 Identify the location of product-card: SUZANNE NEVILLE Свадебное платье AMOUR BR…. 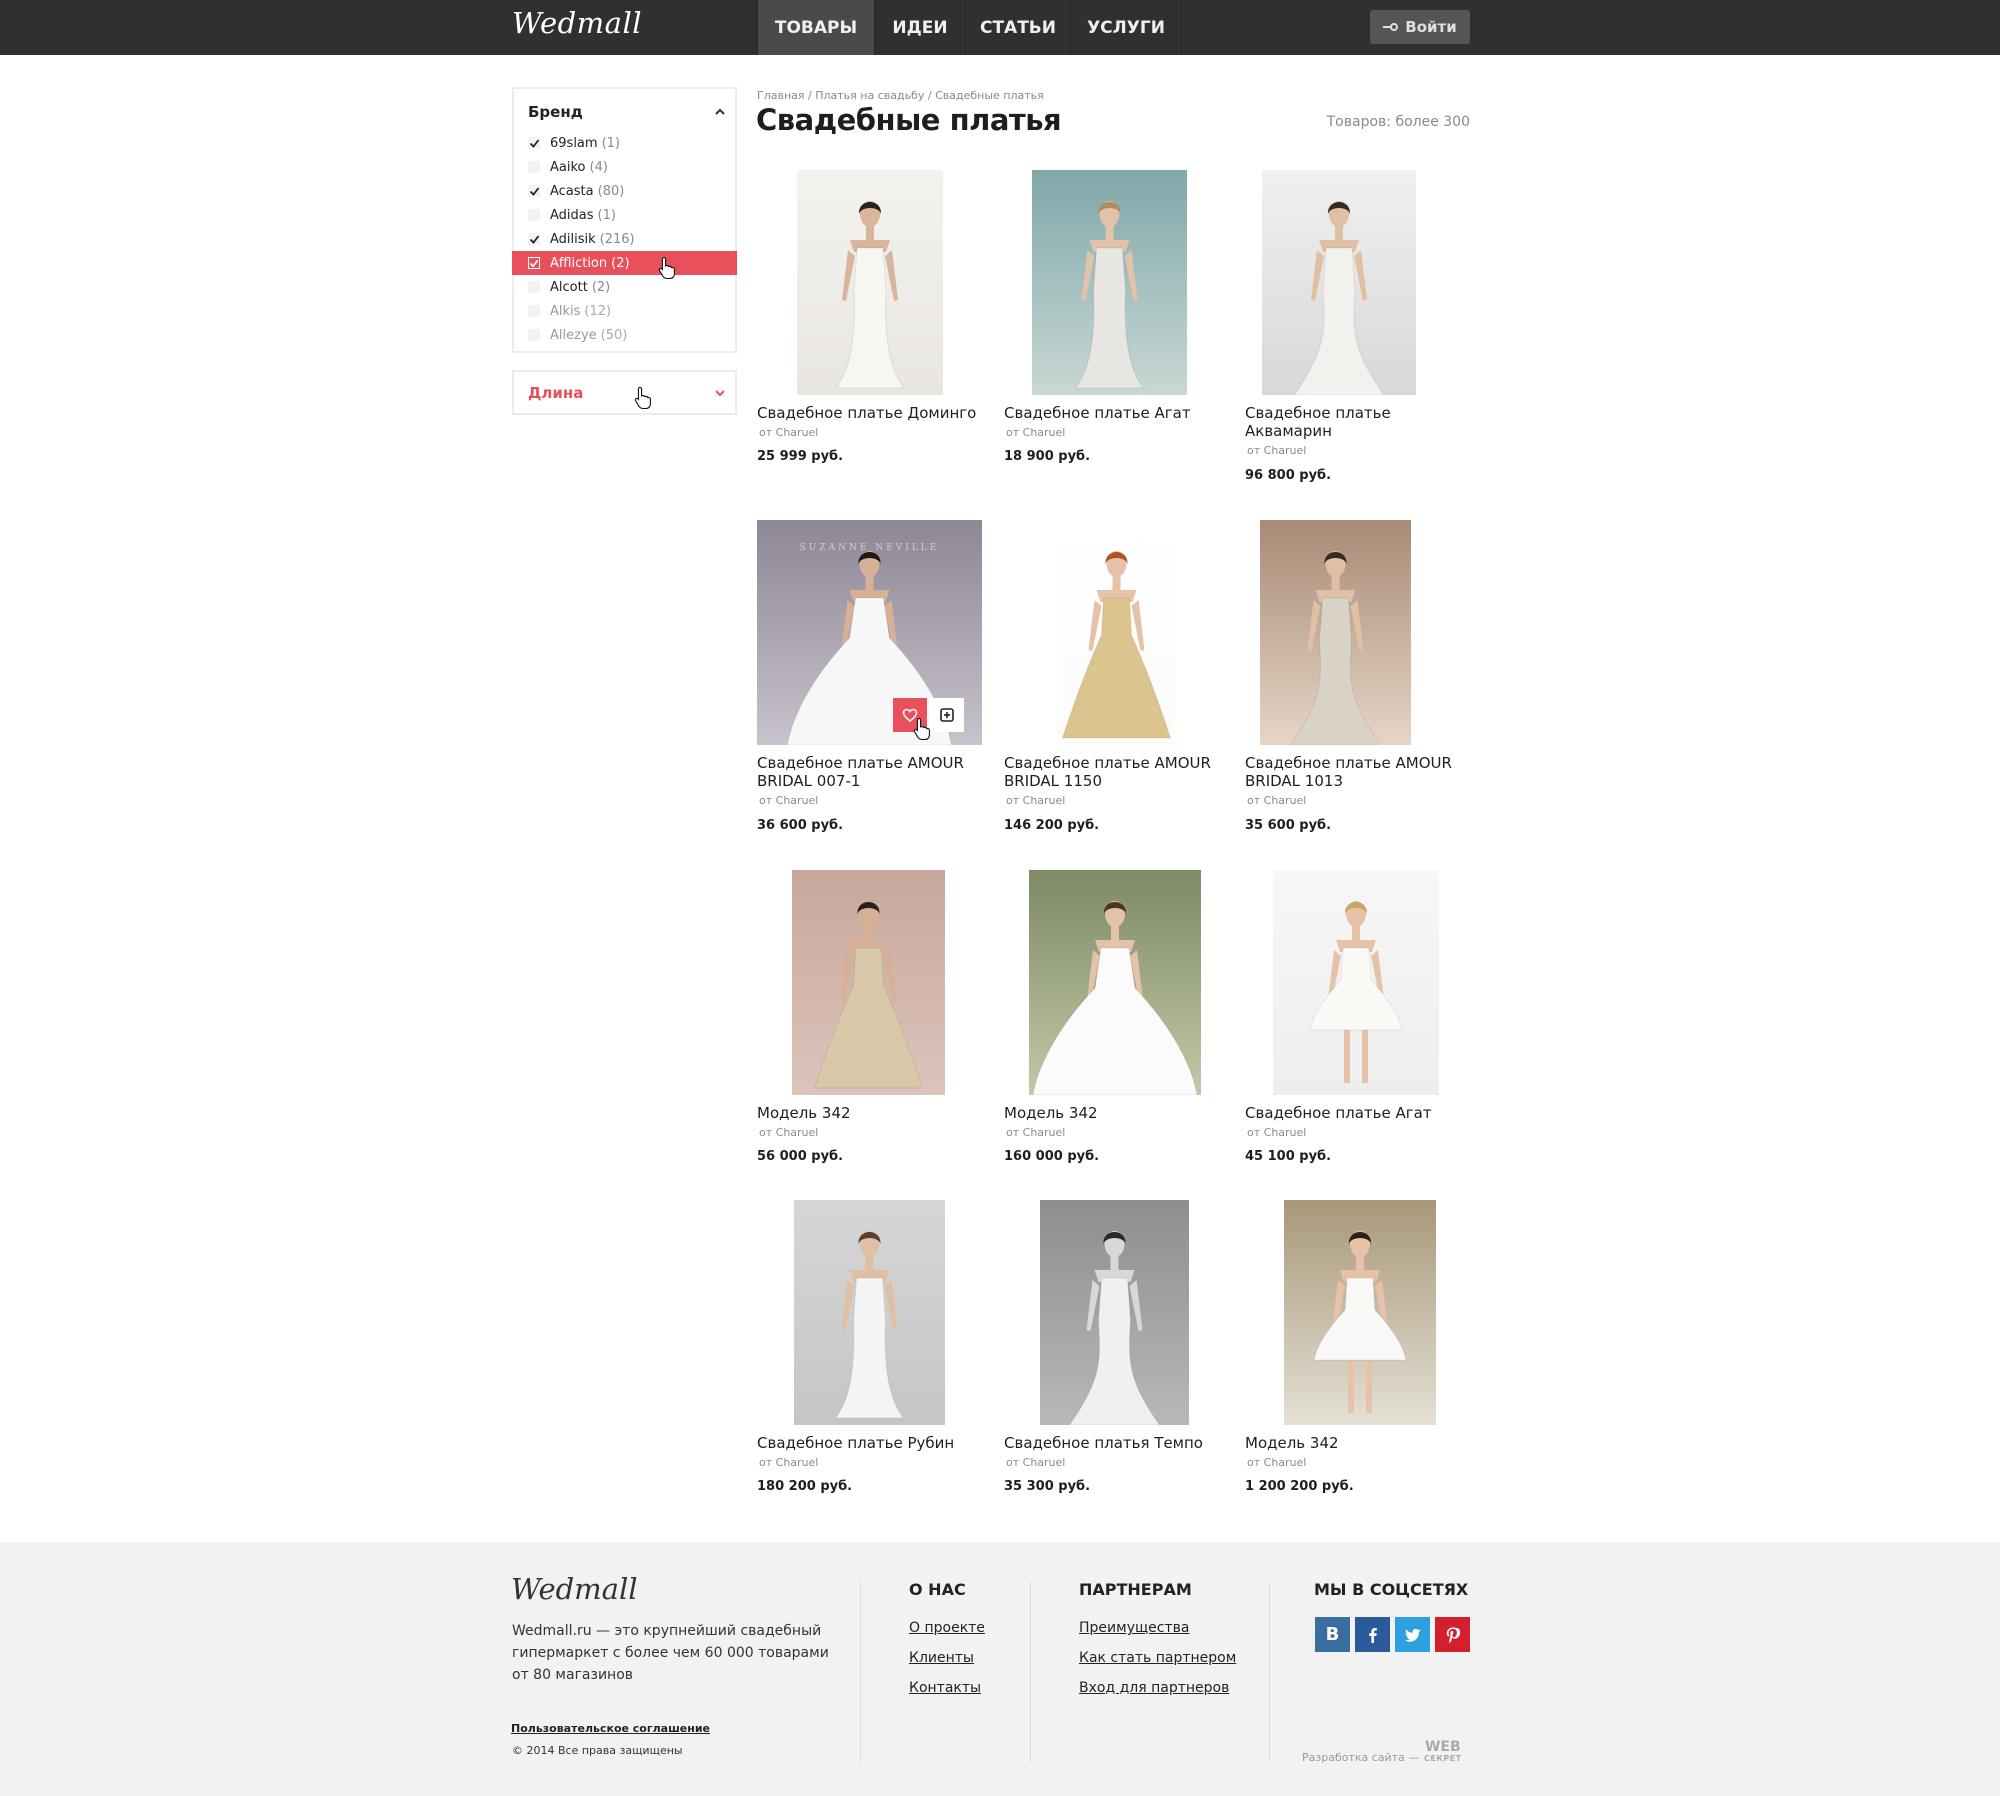
(869, 680).